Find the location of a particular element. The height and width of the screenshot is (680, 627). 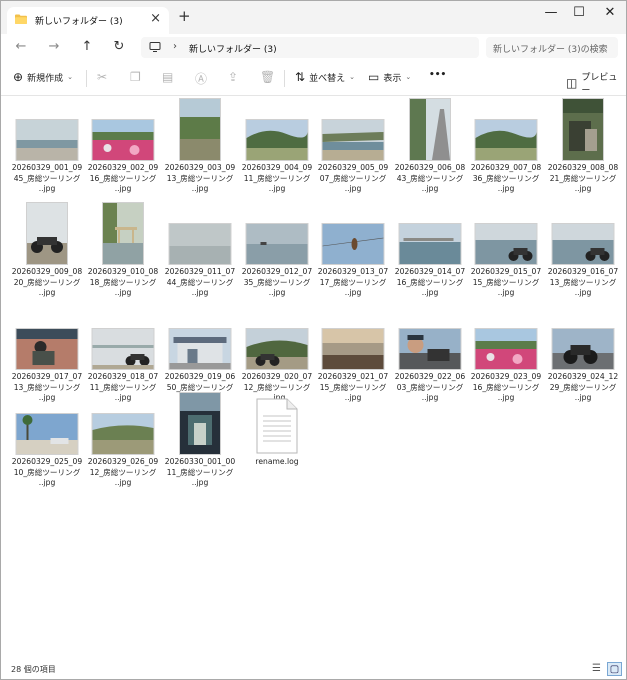

file-name-line1: 20260329_008_0 is located at coordinates (580, 167).